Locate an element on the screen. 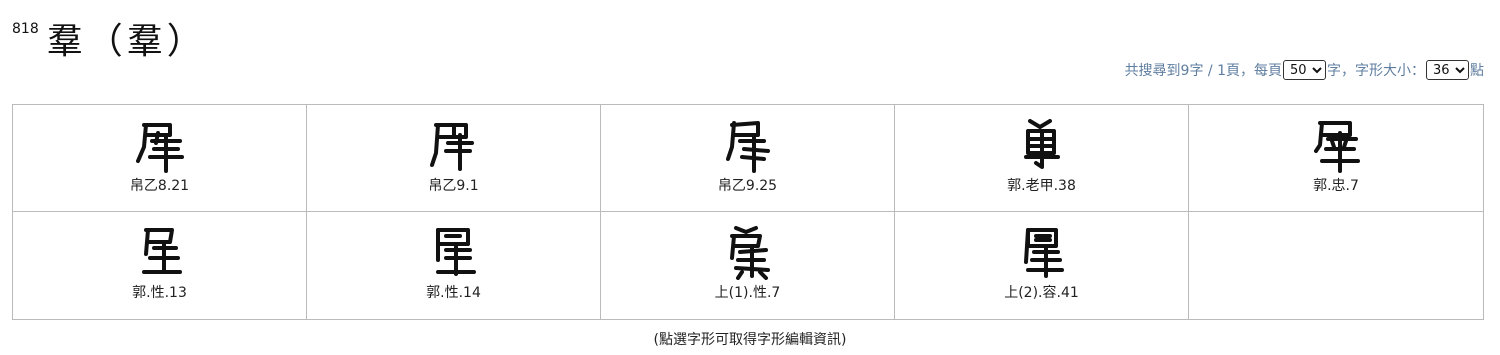 This screenshot has height=355, width=1500. glyph-source-label: 郭.老甲.38 is located at coordinates (1041, 186).